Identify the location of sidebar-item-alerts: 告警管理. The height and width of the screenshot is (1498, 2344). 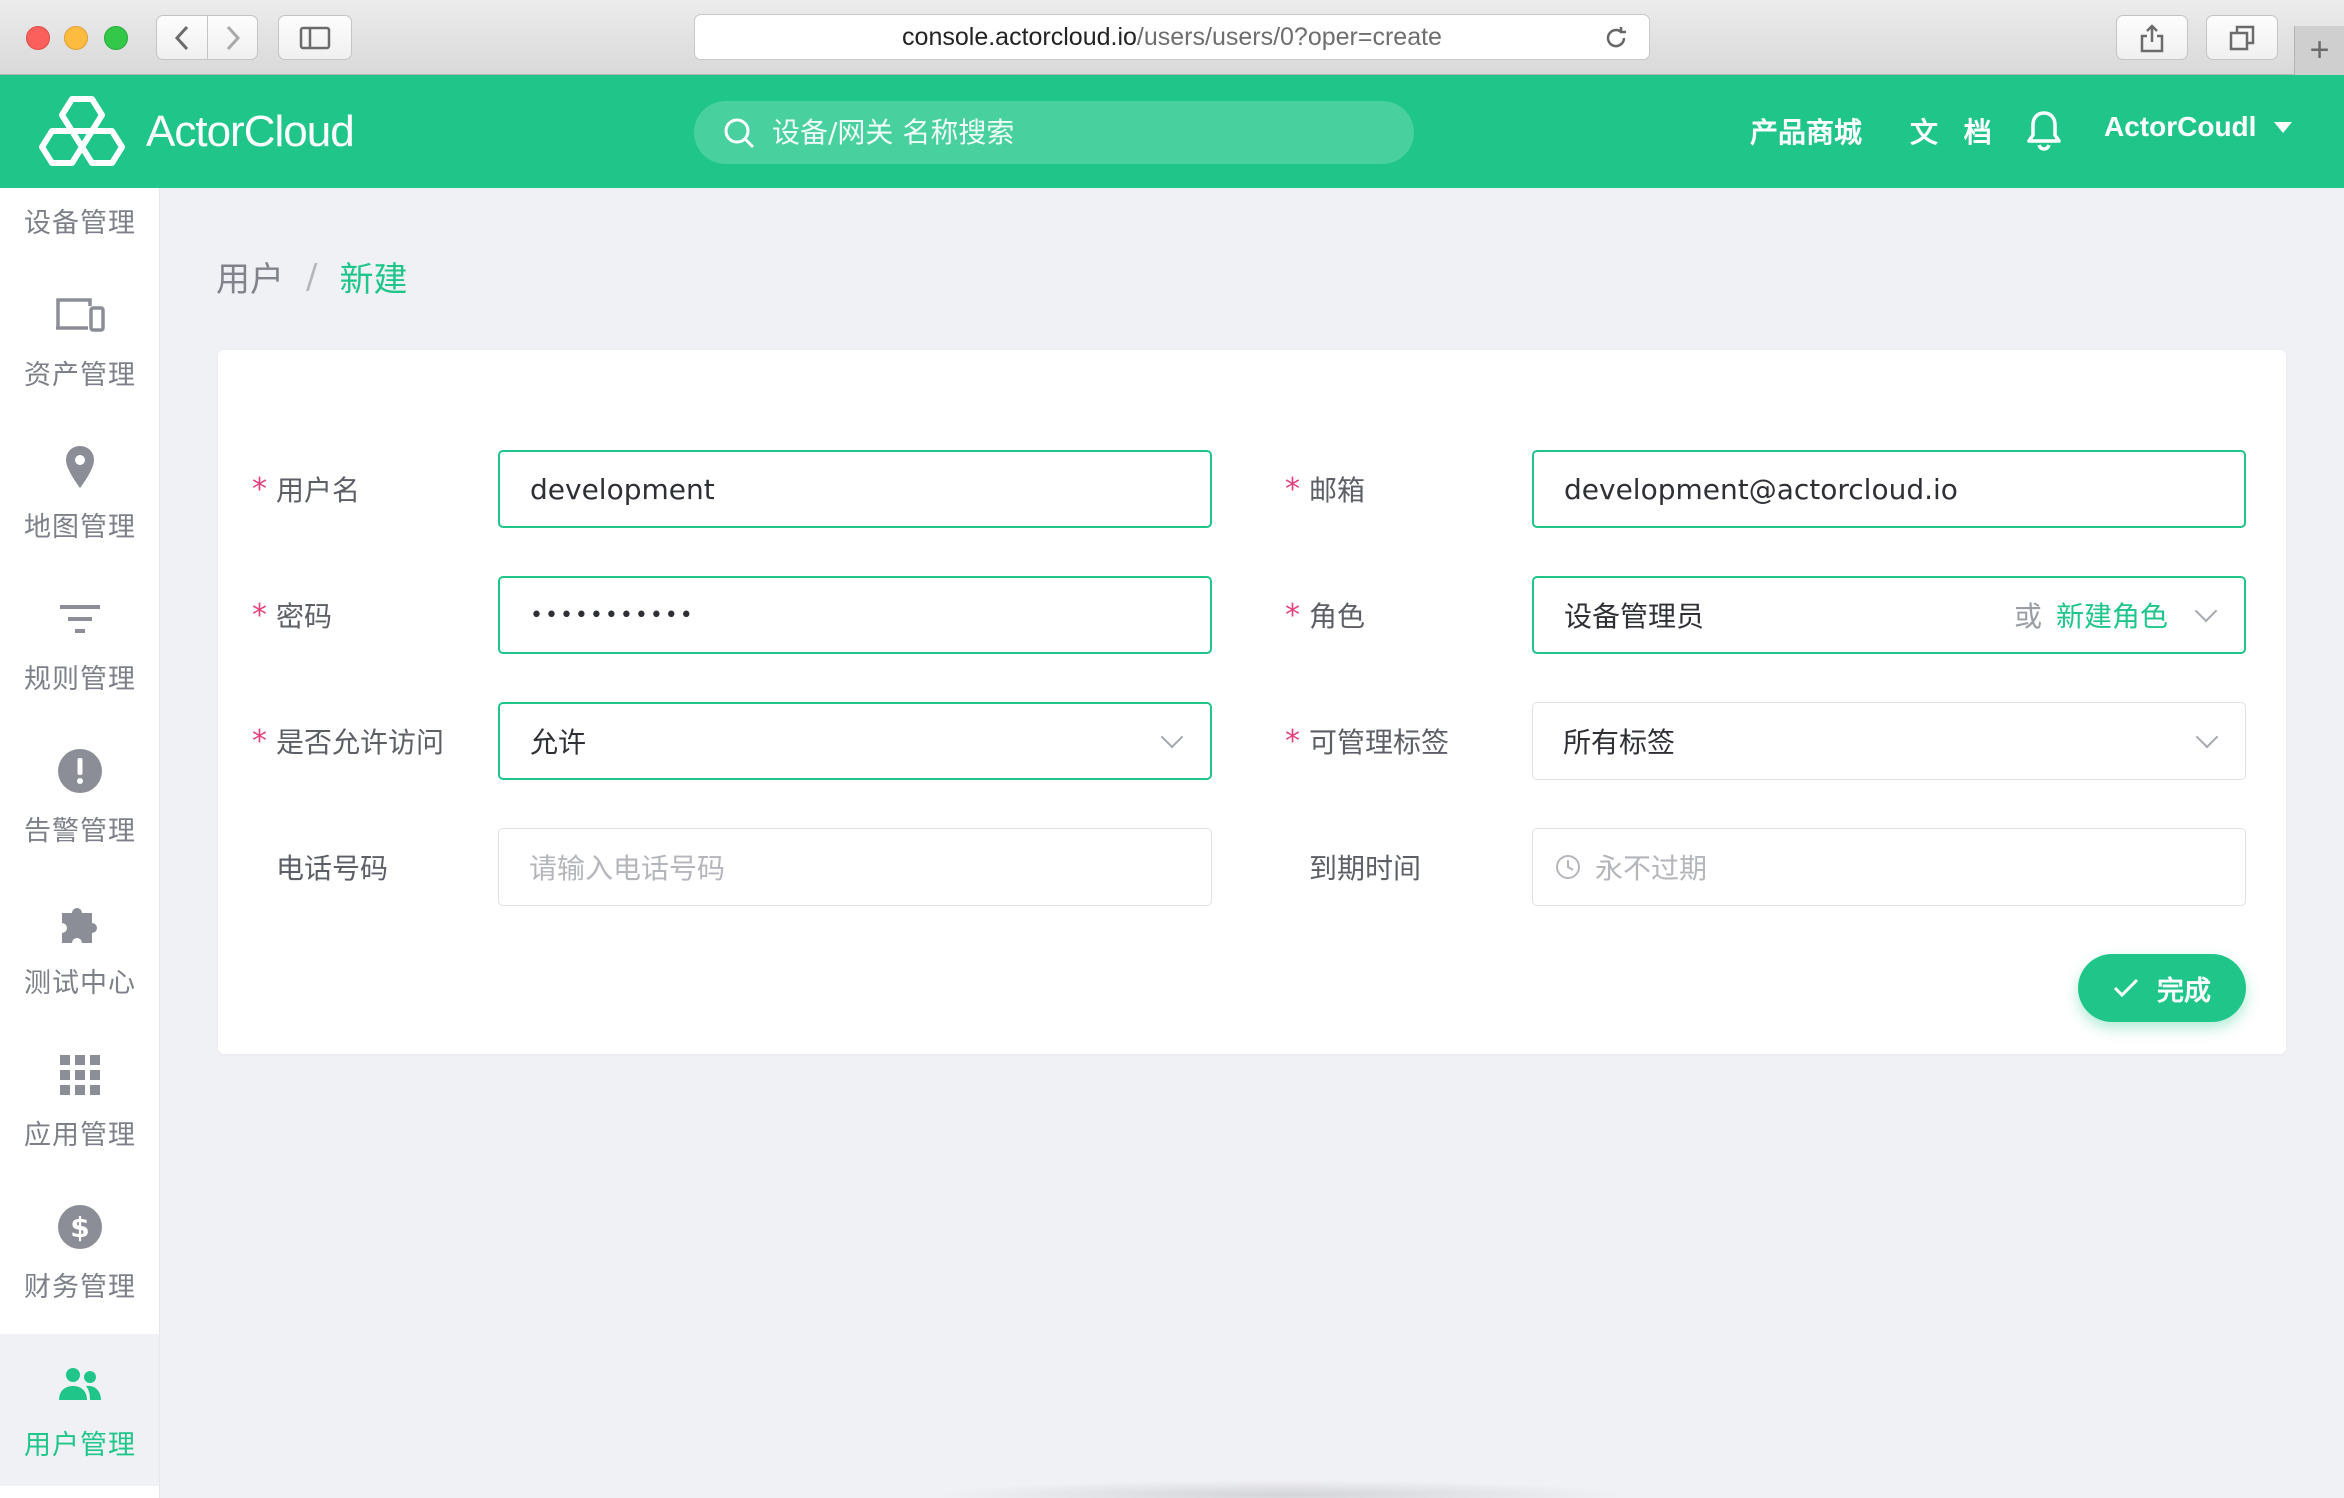
(79, 796).